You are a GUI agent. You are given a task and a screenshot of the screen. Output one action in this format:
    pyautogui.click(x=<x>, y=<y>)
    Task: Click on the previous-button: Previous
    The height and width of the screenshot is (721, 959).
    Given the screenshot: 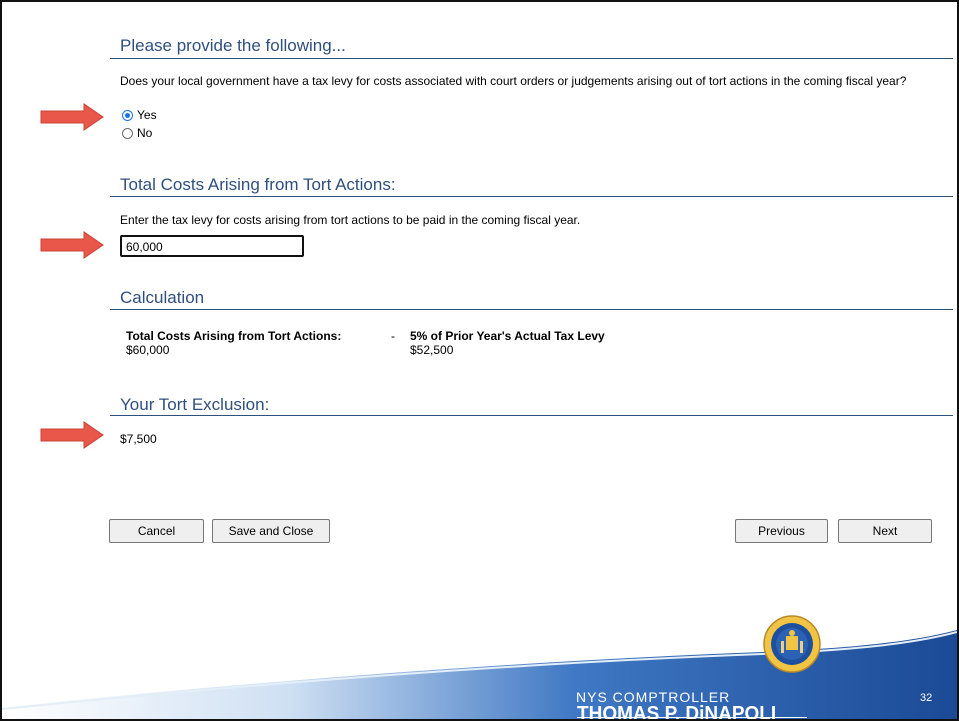 What is the action you would take?
    pyautogui.click(x=781, y=531)
    